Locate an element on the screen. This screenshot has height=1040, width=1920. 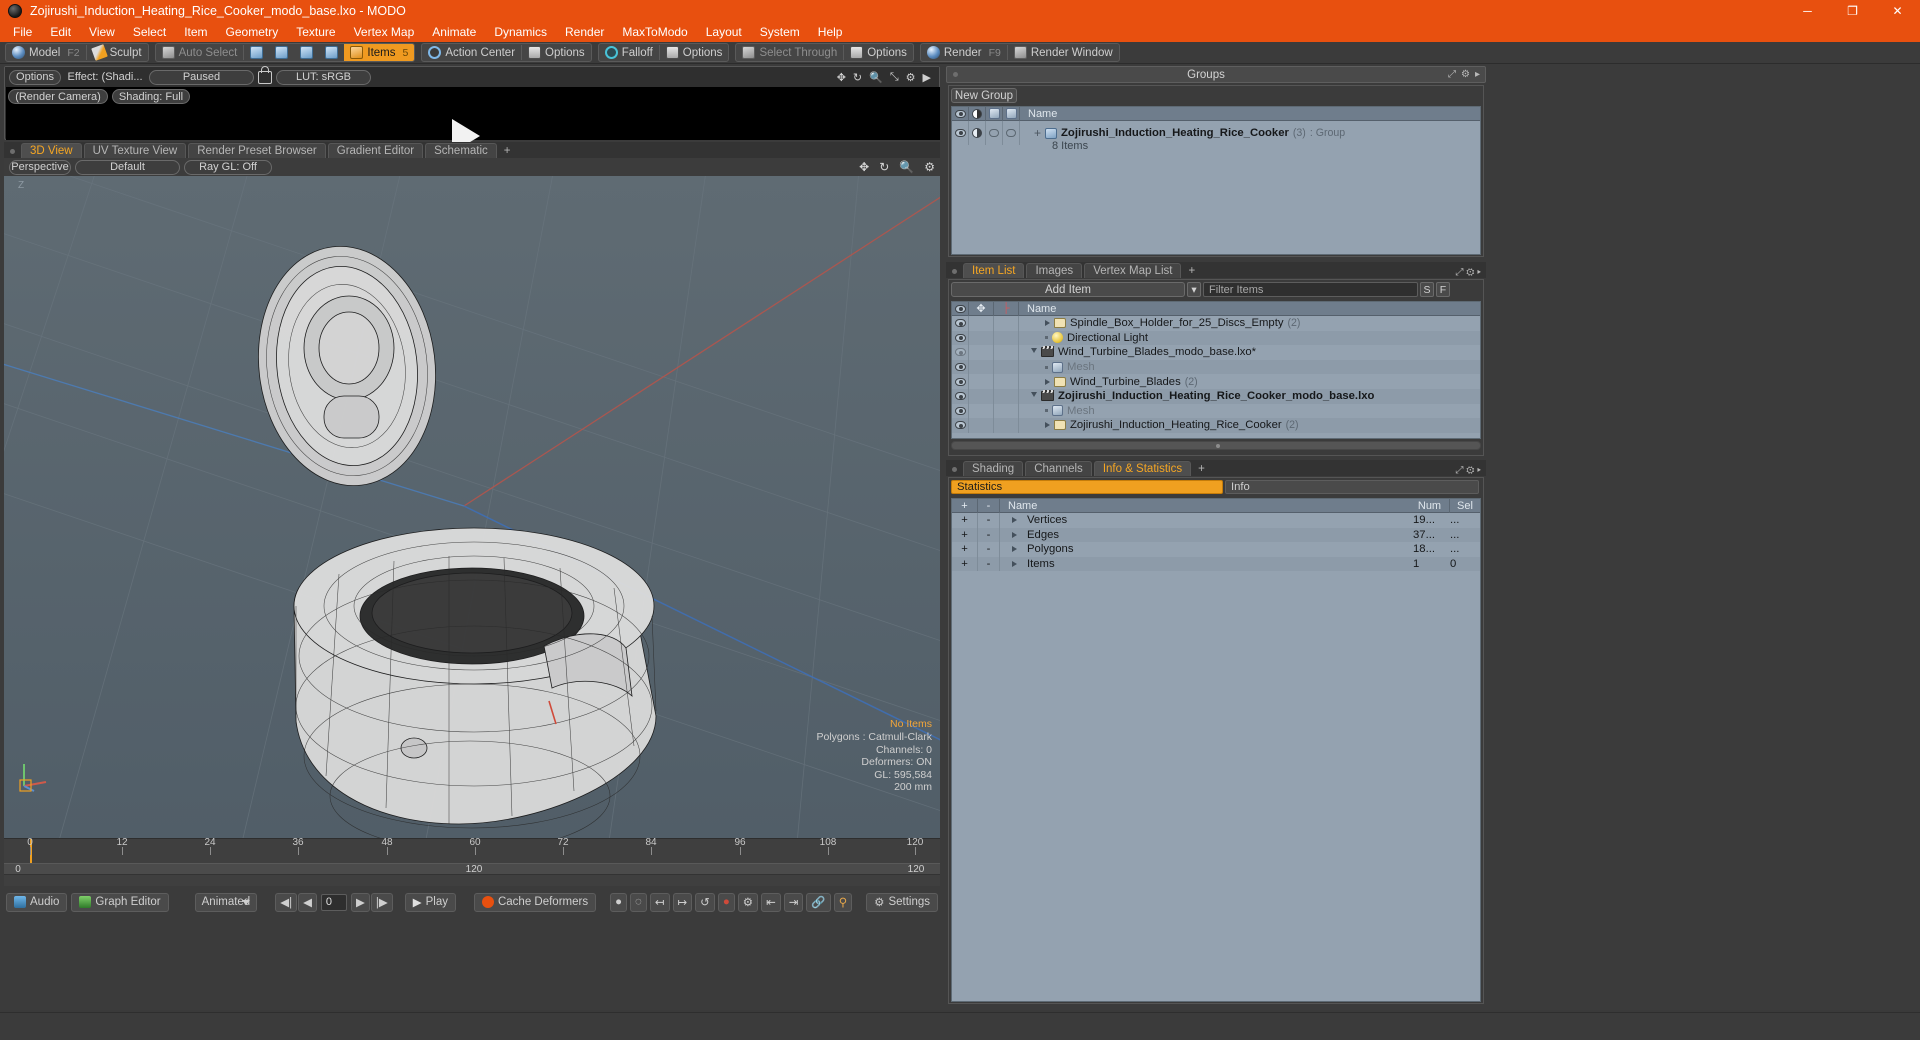
link-icon: 🔗 is located at coordinates (818, 902).